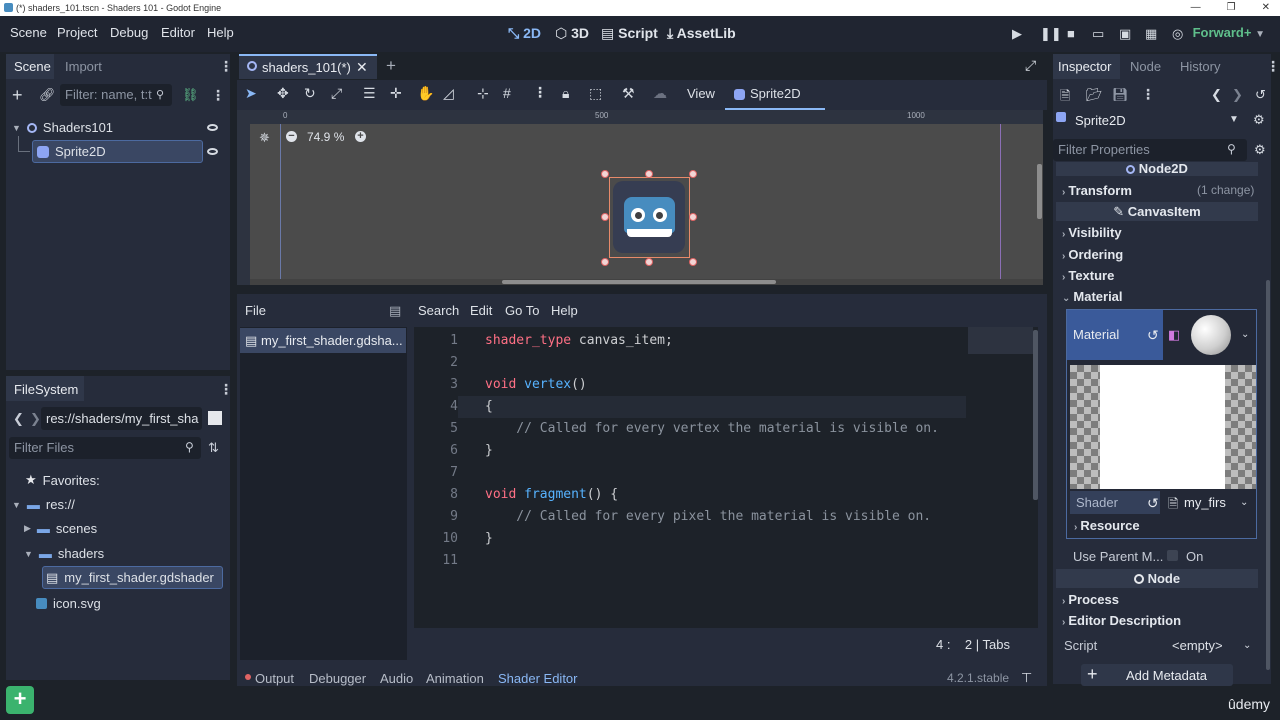  What do you see at coordinates (1084, 66) in the screenshot?
I see `tab-inspector: Inspector` at bounding box center [1084, 66].